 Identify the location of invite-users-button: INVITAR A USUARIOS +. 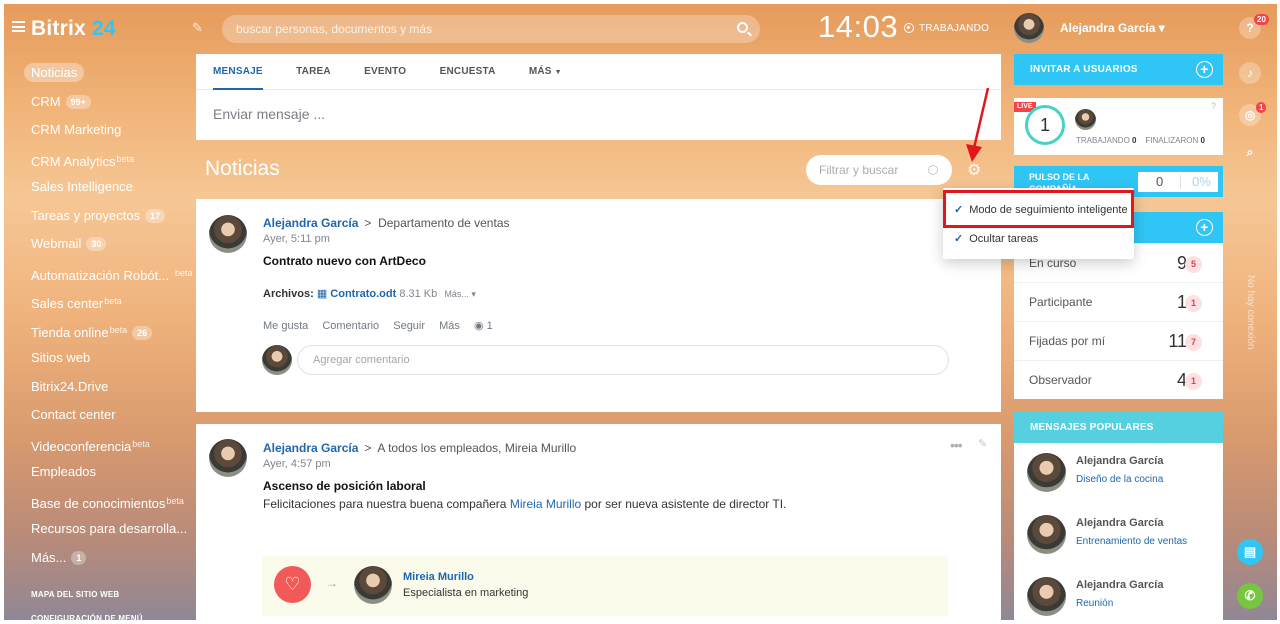
(1118, 69).